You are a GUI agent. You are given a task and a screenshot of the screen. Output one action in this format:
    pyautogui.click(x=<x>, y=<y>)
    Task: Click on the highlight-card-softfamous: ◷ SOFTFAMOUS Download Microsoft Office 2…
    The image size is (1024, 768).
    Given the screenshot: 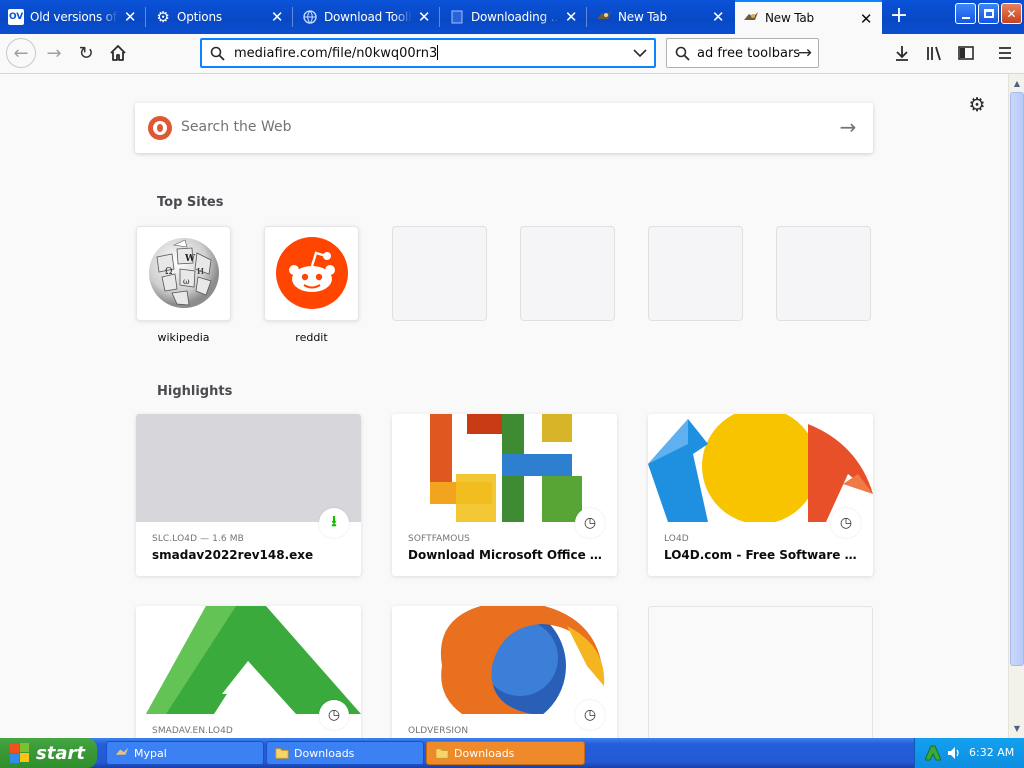 What is the action you would take?
    pyautogui.click(x=504, y=495)
    